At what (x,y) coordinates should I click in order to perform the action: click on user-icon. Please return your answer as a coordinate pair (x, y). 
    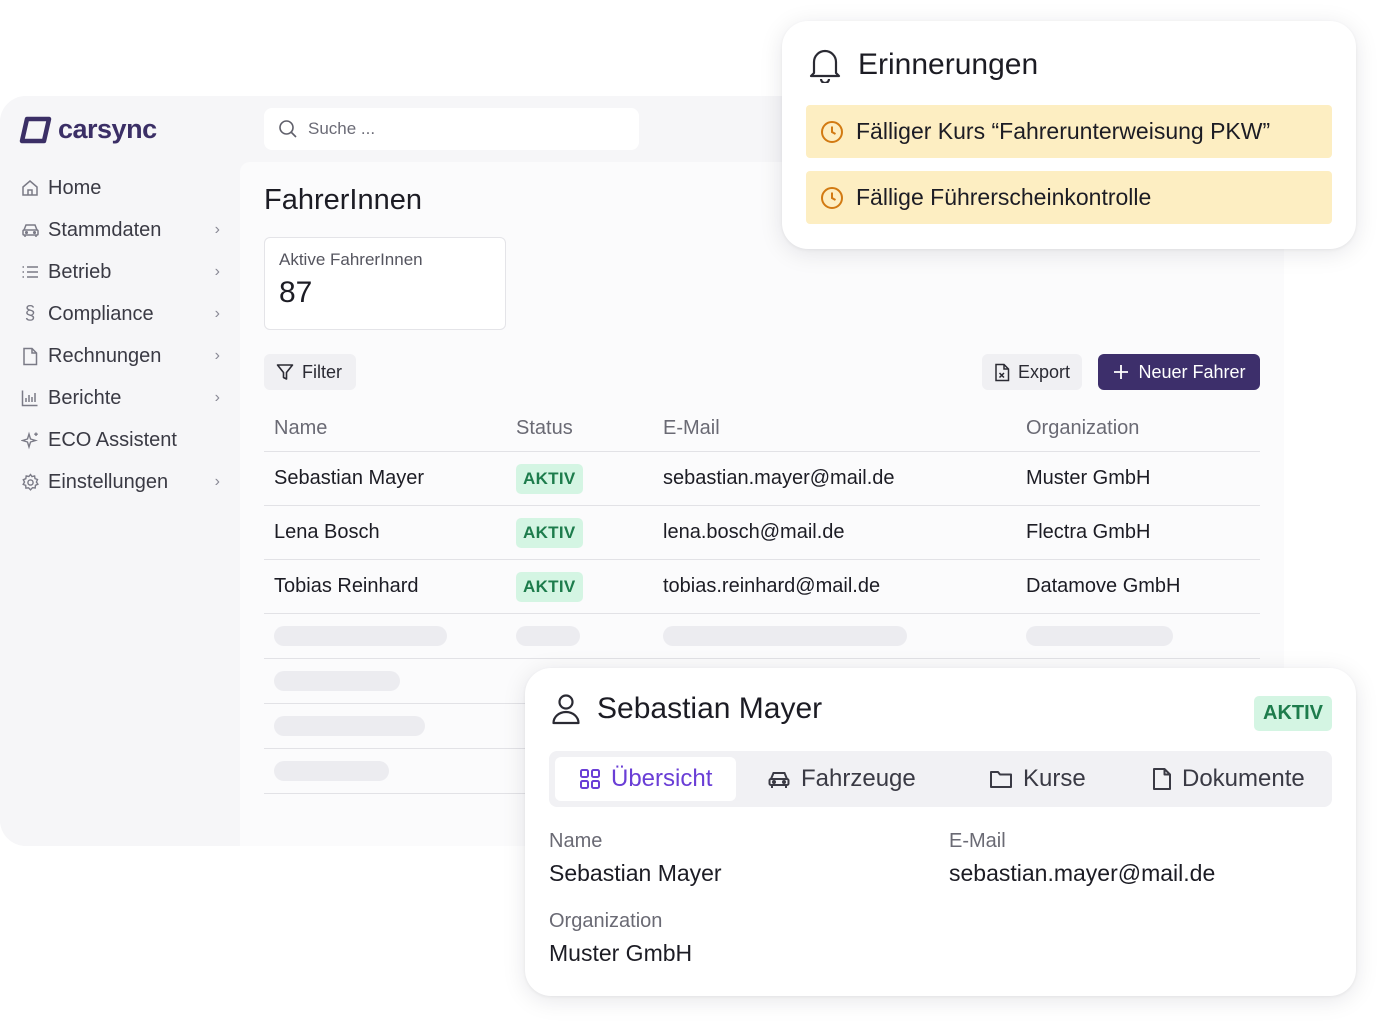
    Looking at the image, I should click on (566, 709).